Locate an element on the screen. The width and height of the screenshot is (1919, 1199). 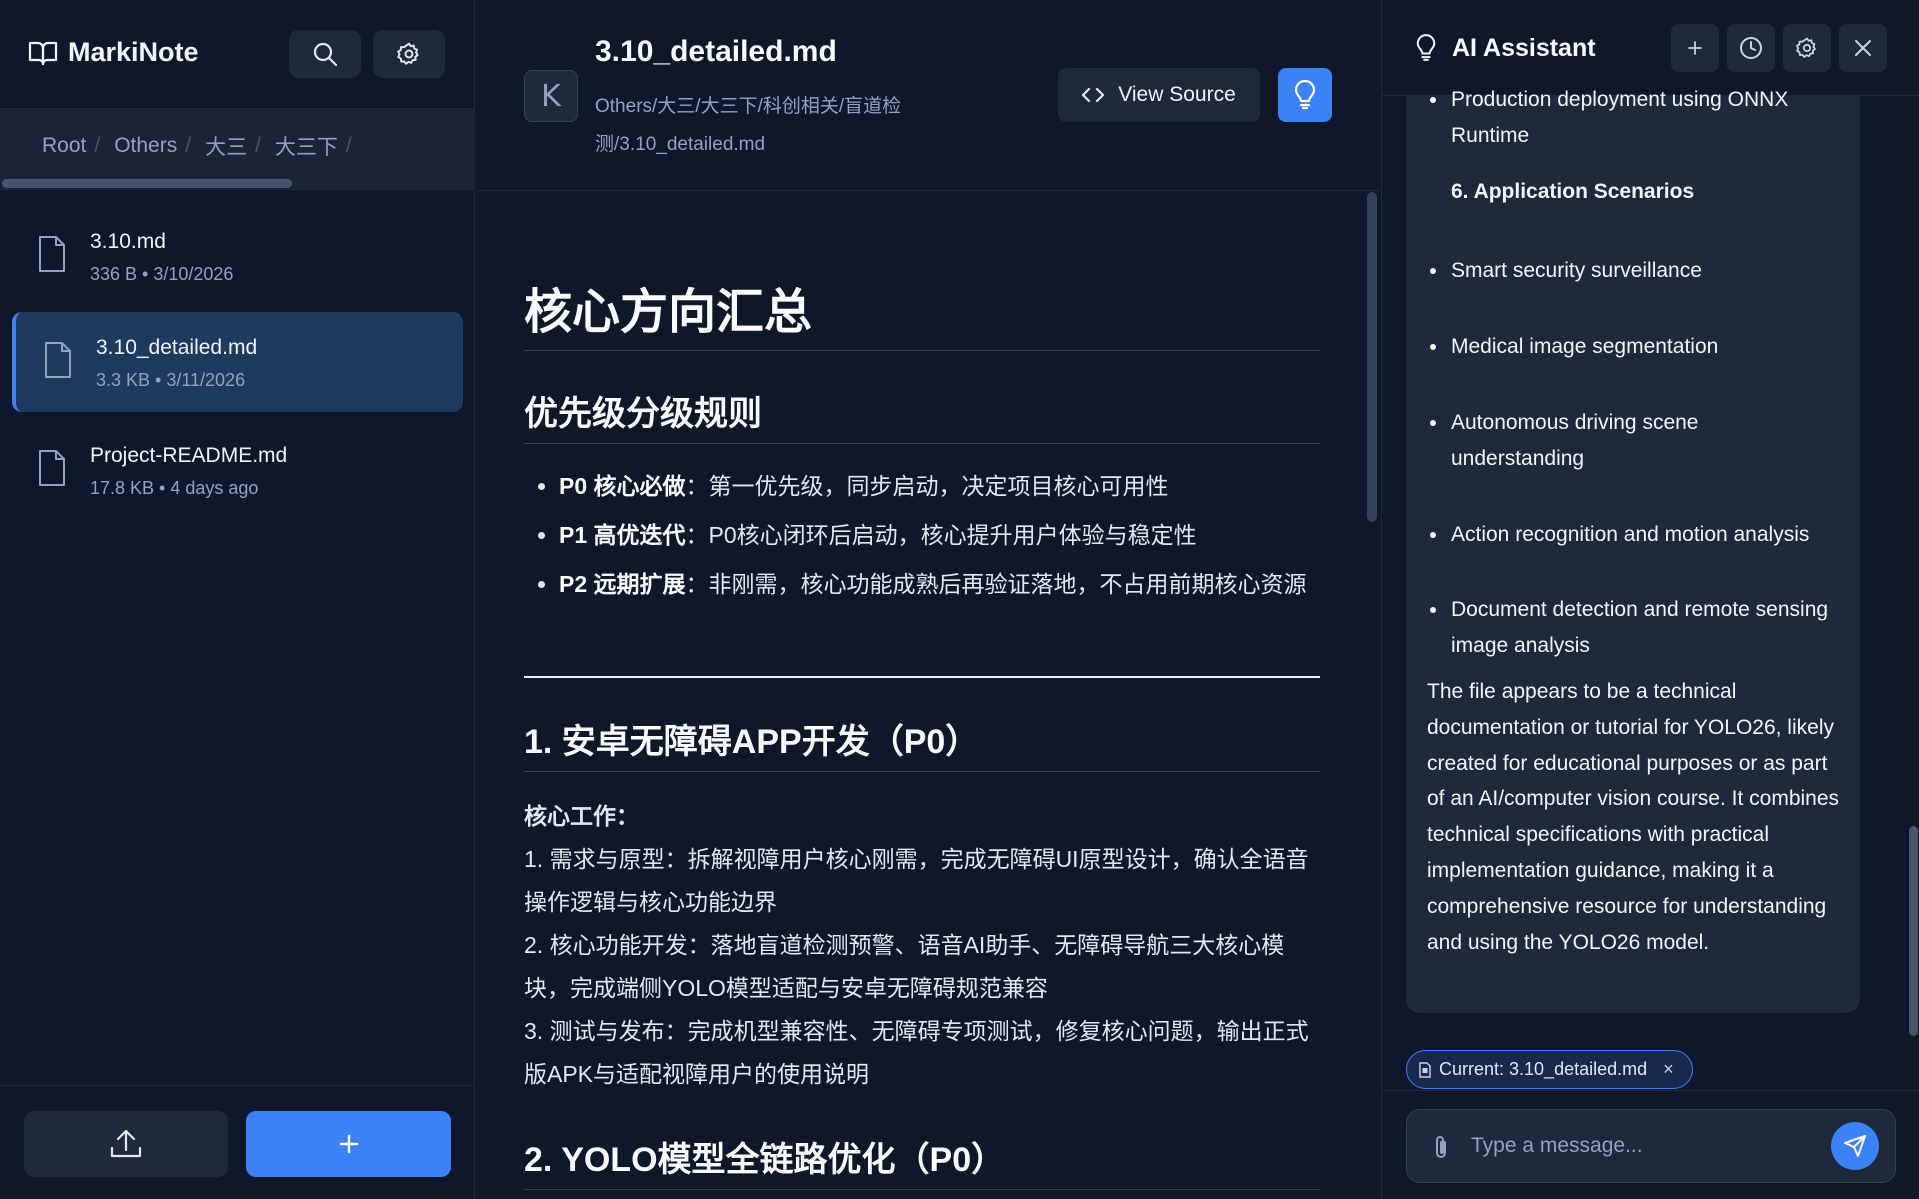
ai-assistant-toggle is located at coordinates (1305, 95).